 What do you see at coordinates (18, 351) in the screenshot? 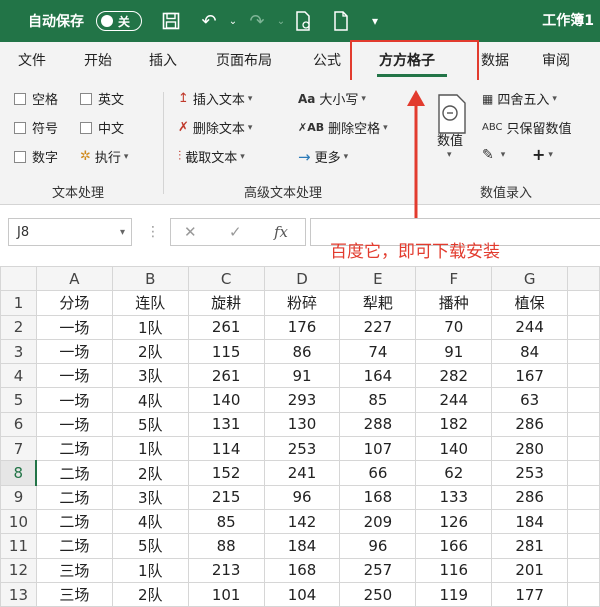
I see `row-header: 3` at bounding box center [18, 351].